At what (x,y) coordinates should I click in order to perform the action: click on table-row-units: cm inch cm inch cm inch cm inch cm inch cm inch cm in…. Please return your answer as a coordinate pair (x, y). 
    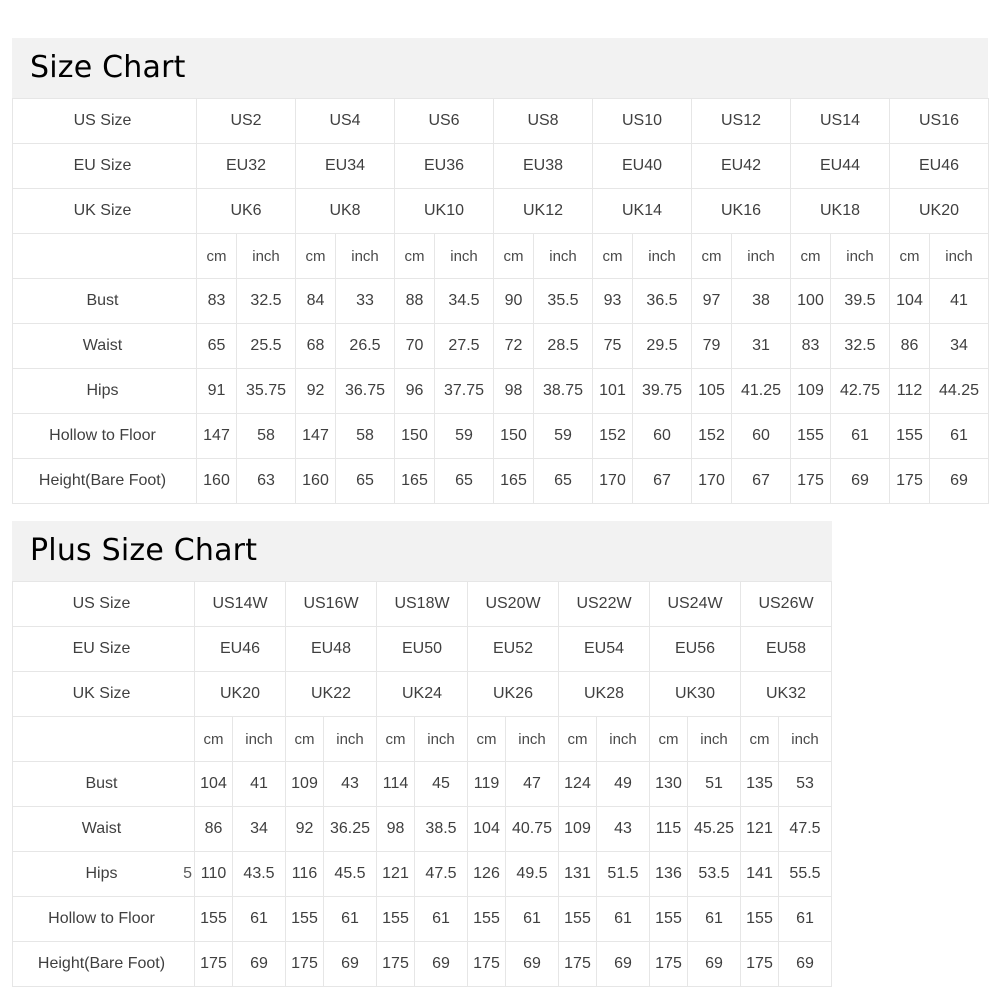
    Looking at the image, I should click on (422, 739).